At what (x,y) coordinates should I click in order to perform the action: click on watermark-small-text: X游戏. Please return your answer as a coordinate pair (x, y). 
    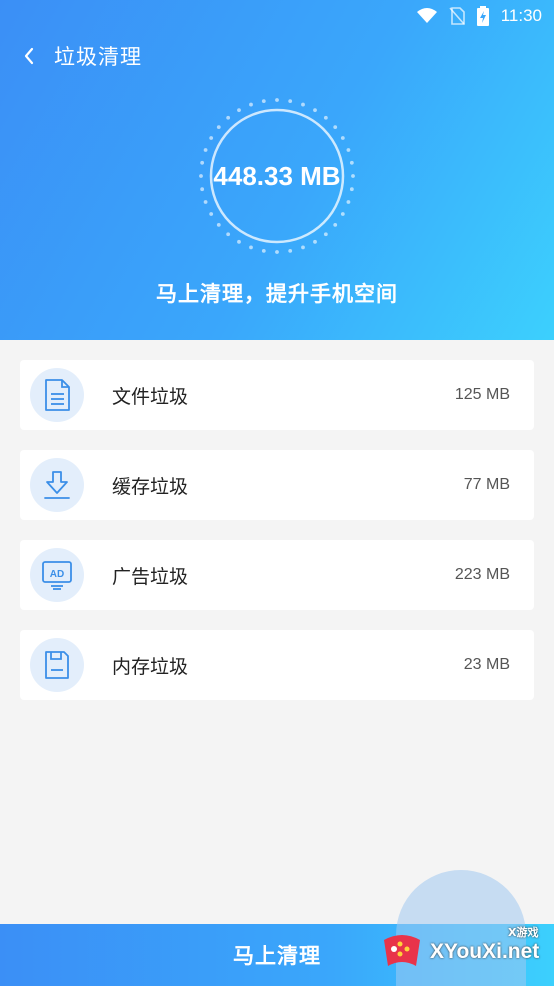
    Looking at the image, I should click on (523, 932).